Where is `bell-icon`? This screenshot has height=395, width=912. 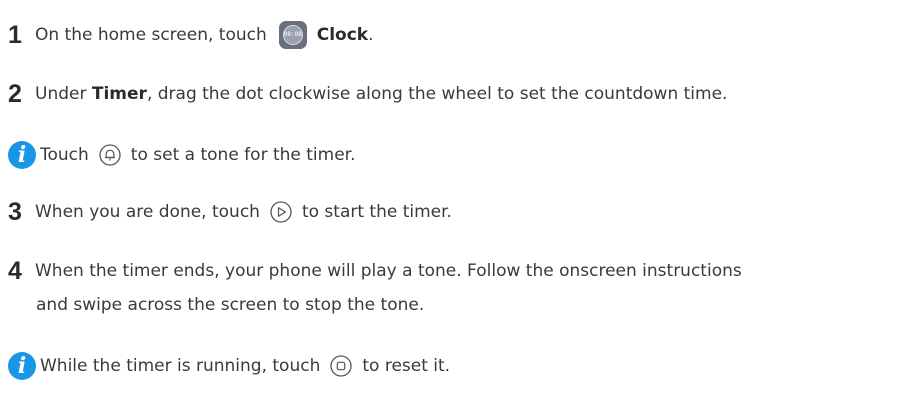 bell-icon is located at coordinates (110, 155).